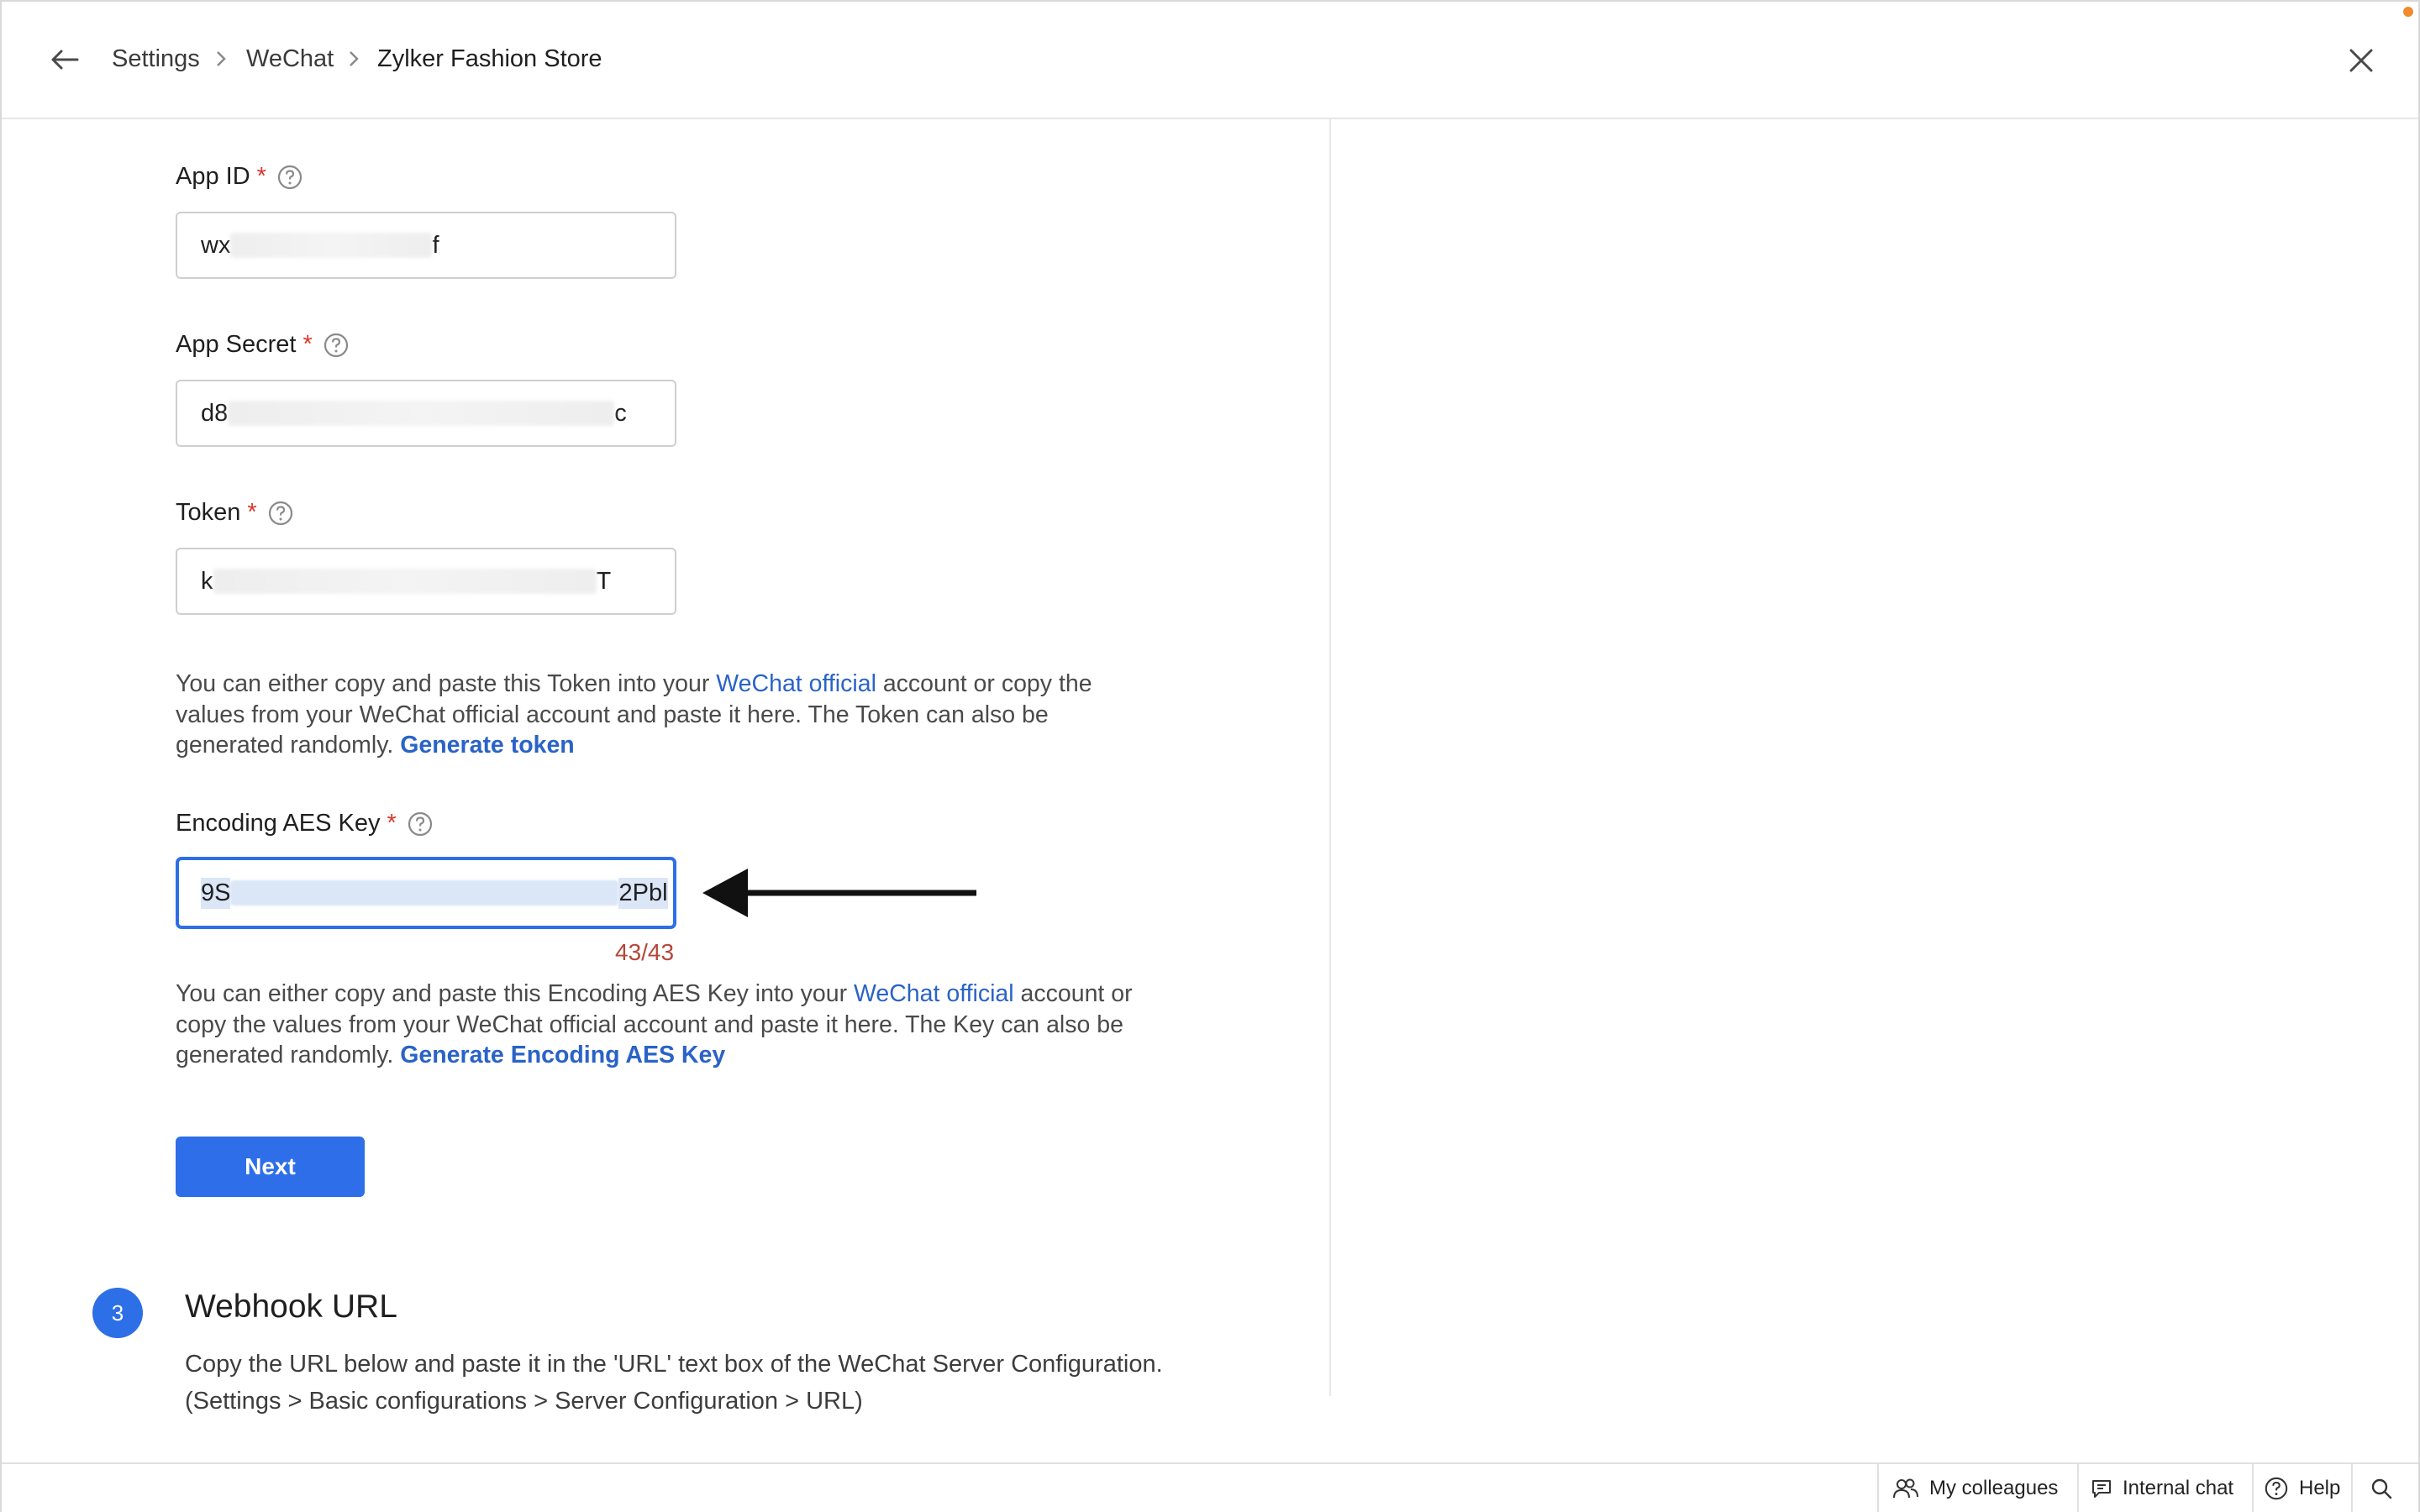 This screenshot has width=2420, height=1512. What do you see at coordinates (2101, 1488) in the screenshot?
I see `chat-icon` at bounding box center [2101, 1488].